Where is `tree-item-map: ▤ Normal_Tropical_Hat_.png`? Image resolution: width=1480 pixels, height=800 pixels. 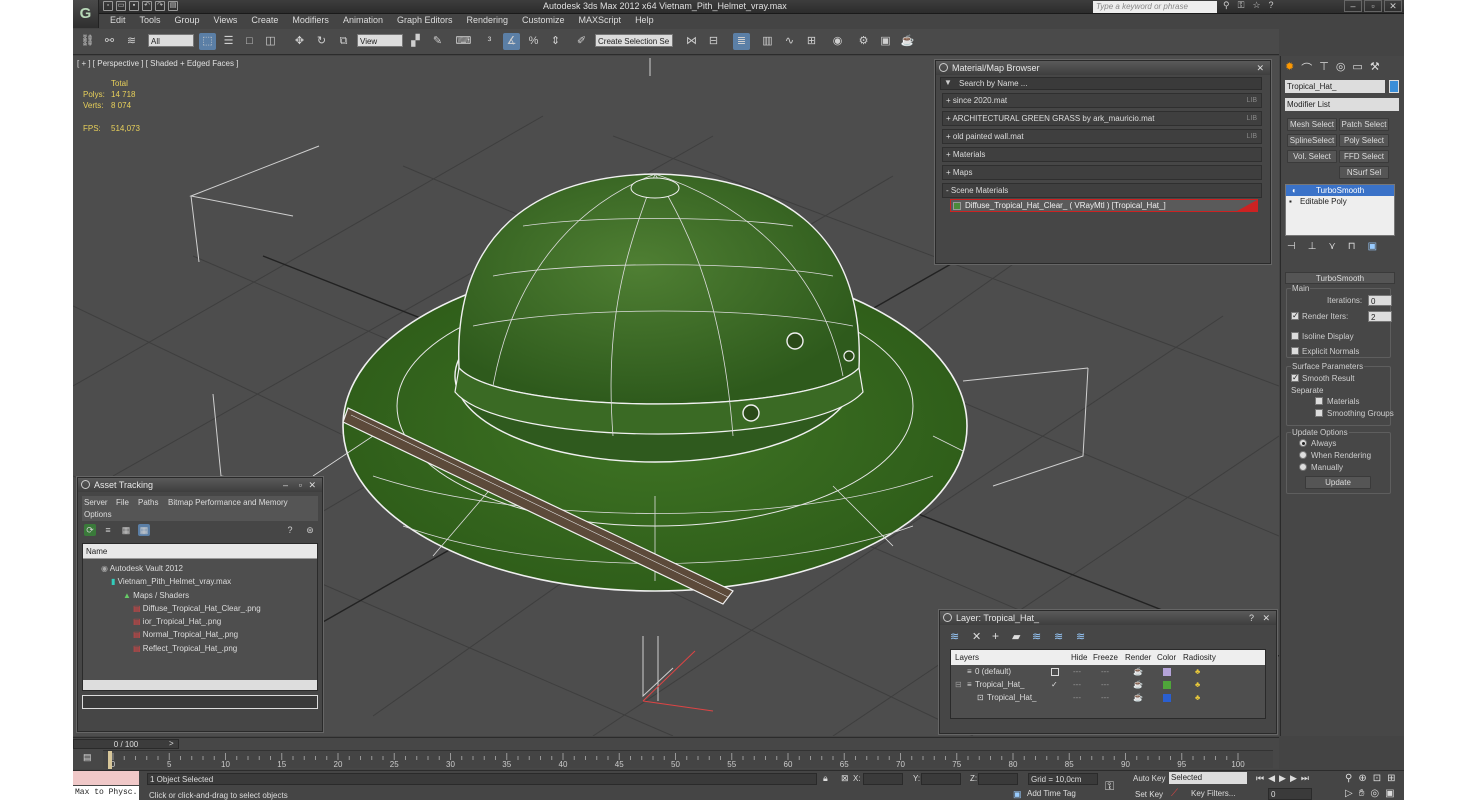
tree-item-map: ▤ Normal_Tropical_Hat_.png is located at coordinates (181, 634).